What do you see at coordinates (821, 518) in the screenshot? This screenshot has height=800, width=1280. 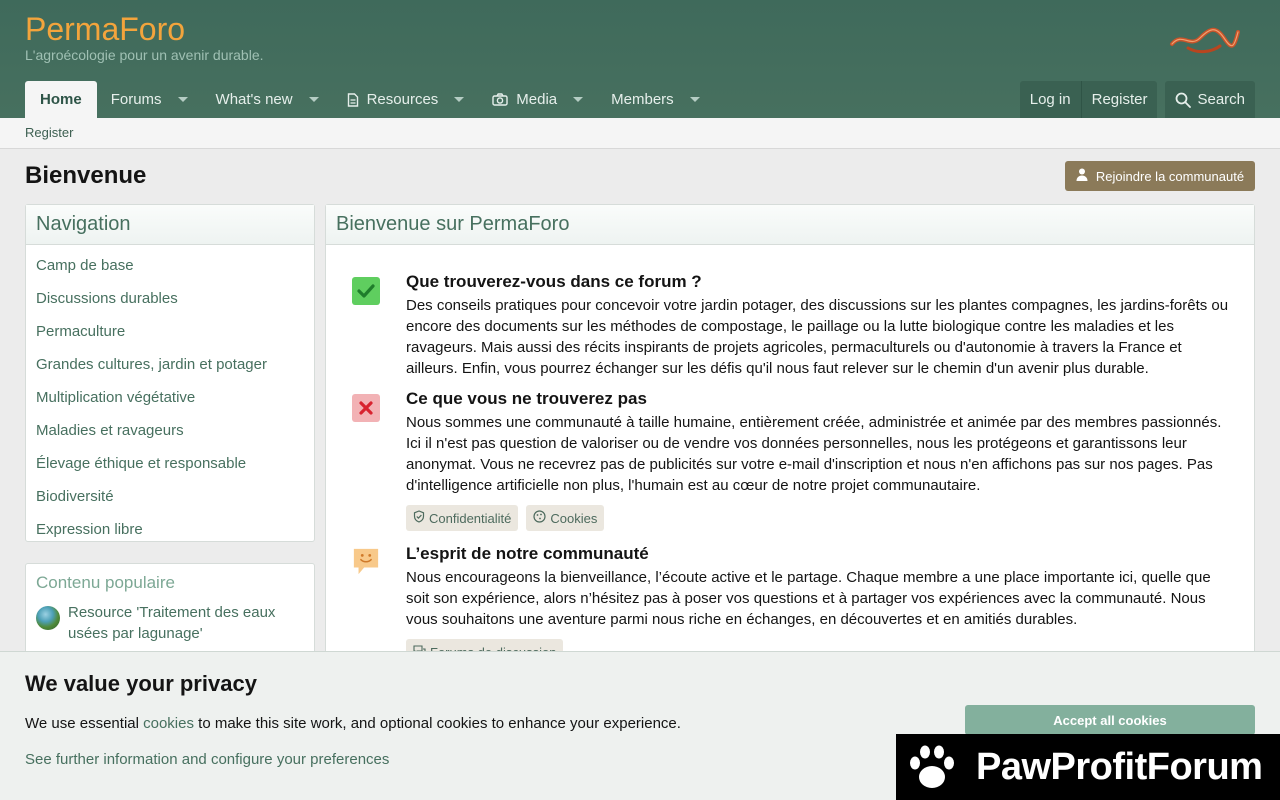 I see `tag-list: Confidentialité Cookies` at bounding box center [821, 518].